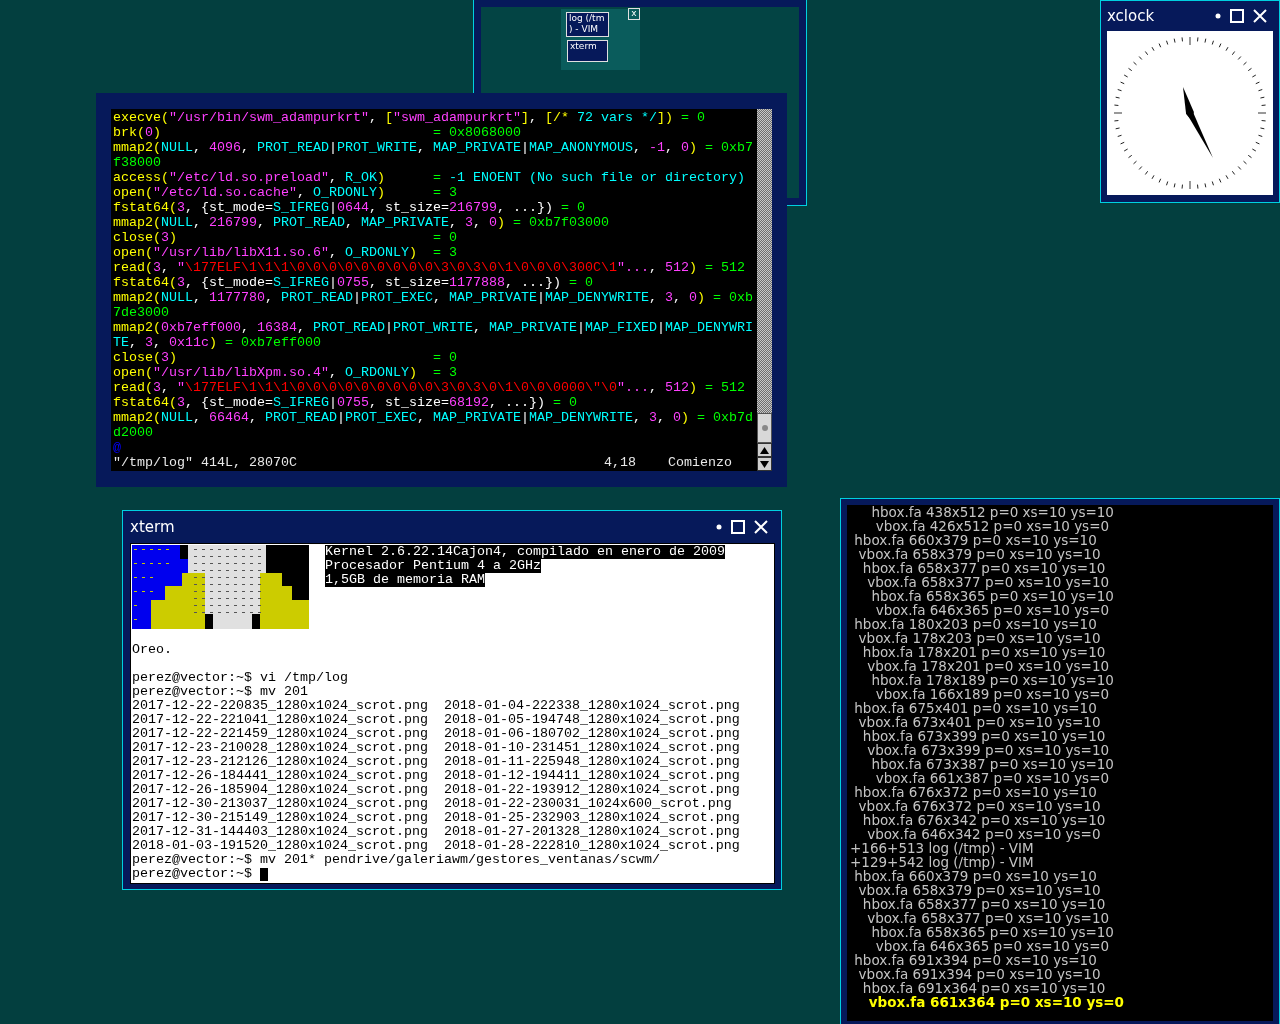  I want to click on log-line: +129+542 log (/tmp) - VIM, so click(942, 862).